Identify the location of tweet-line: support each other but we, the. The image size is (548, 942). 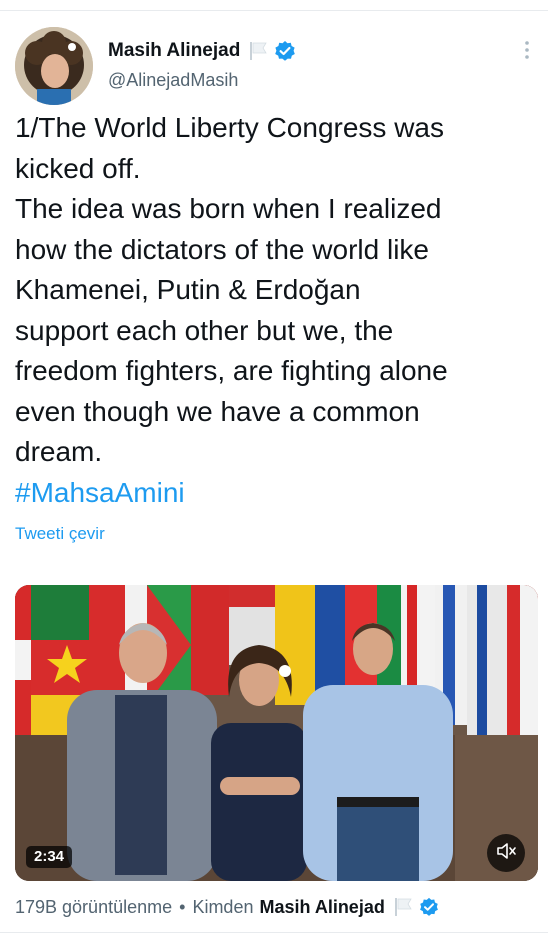
(204, 330).